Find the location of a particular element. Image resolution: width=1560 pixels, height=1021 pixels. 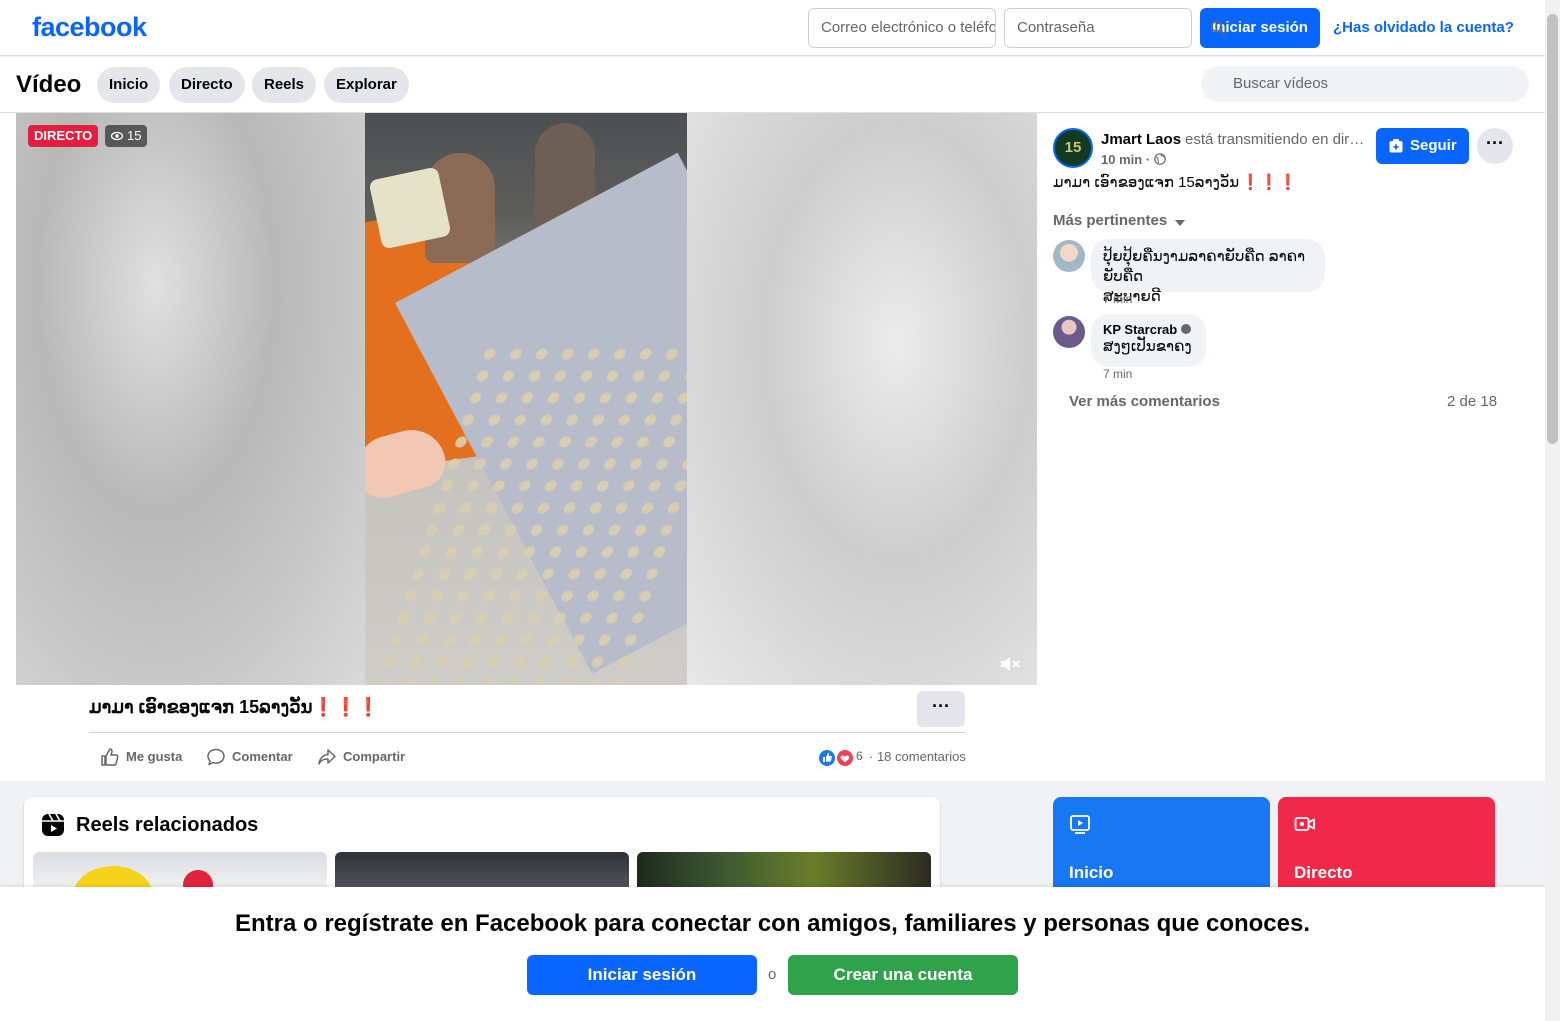

tile-label: Directo is located at coordinates (1323, 872).